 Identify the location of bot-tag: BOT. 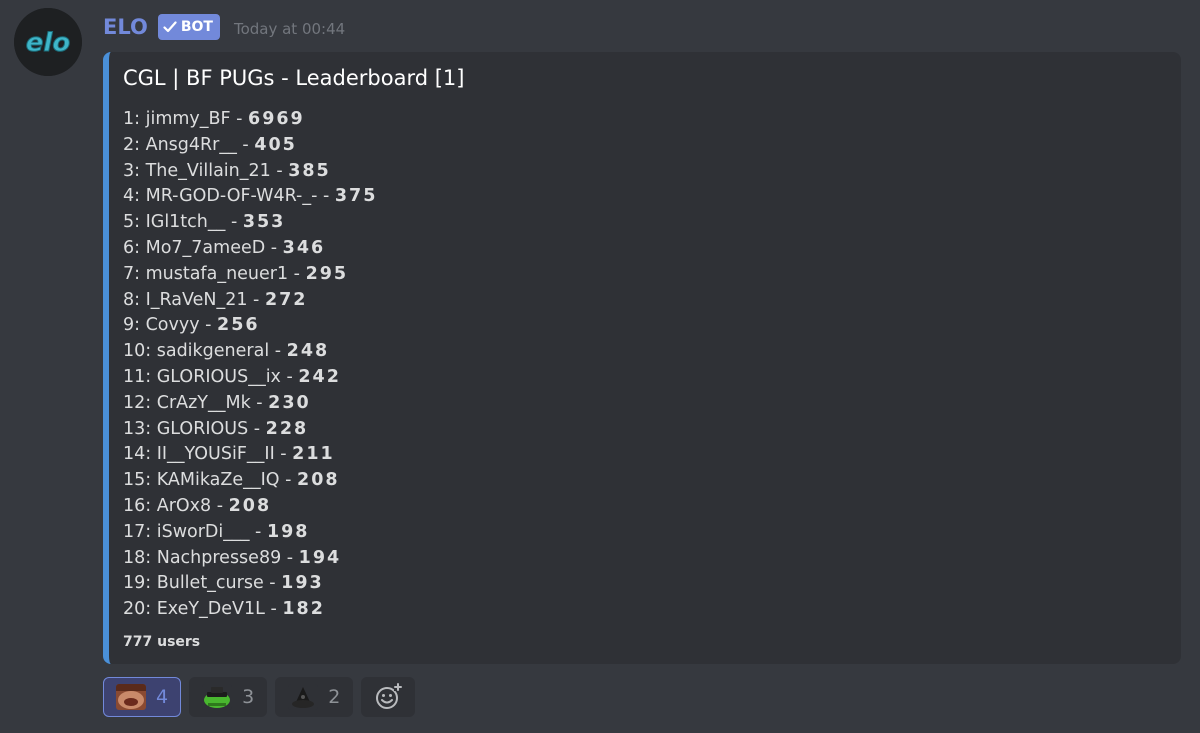
(188, 27).